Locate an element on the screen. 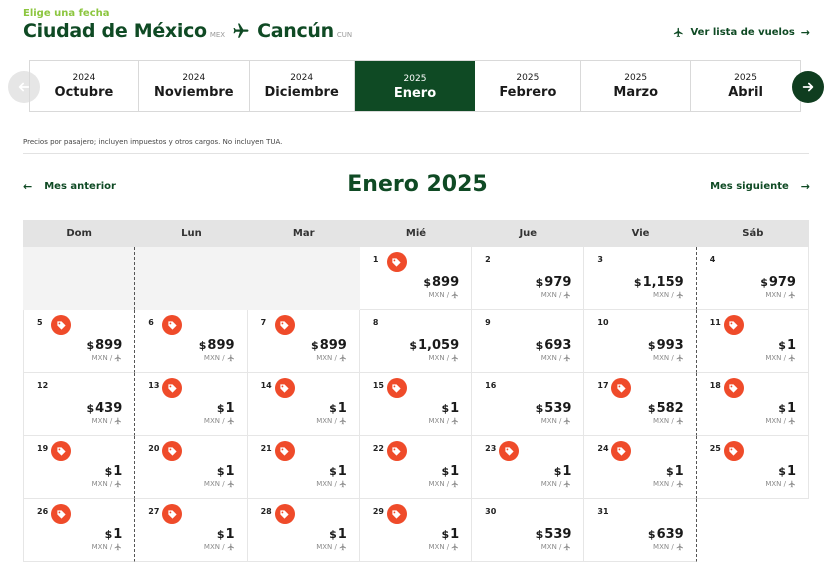 This screenshot has height=567, width=835. calendar-day: 4 $979 MXN / is located at coordinates (752, 278).